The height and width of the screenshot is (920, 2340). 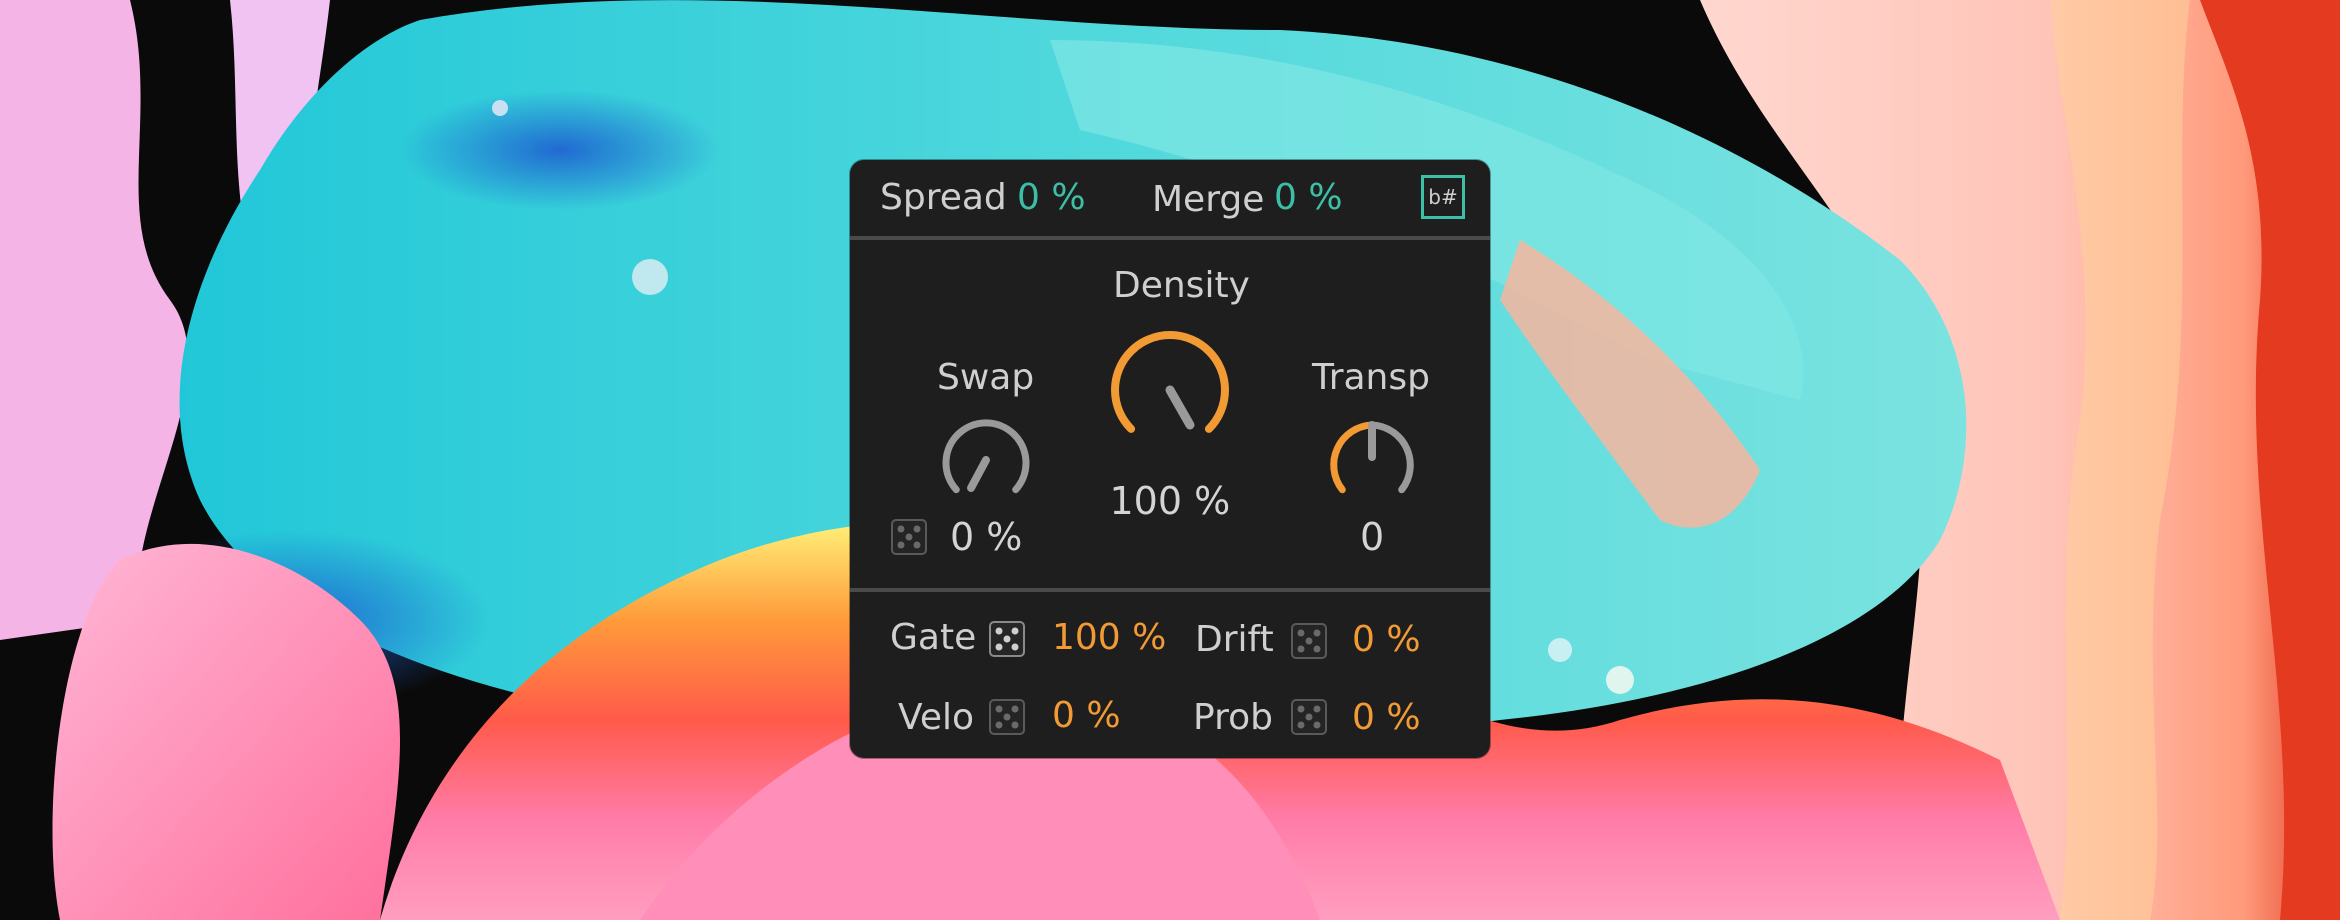 I want to click on drift-value: 0 %, so click(x=1386, y=640).